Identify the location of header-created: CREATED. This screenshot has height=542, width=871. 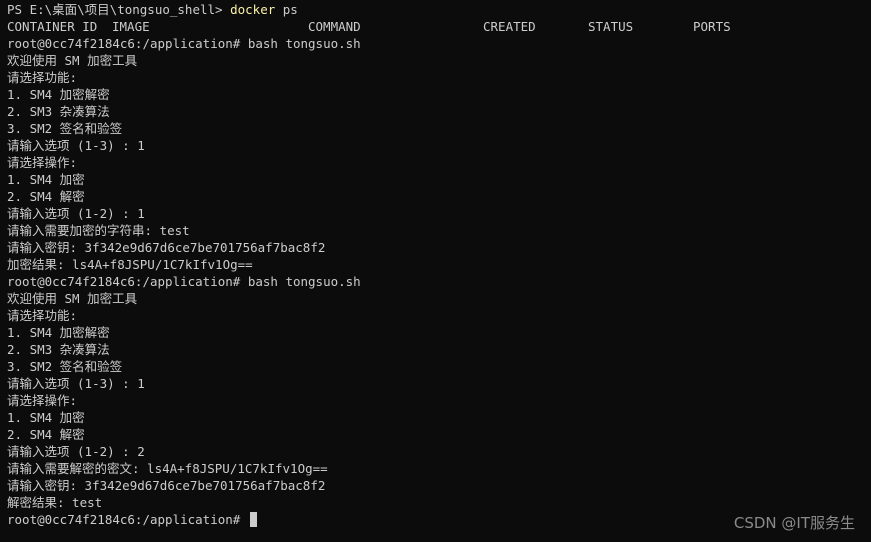
(509, 26).